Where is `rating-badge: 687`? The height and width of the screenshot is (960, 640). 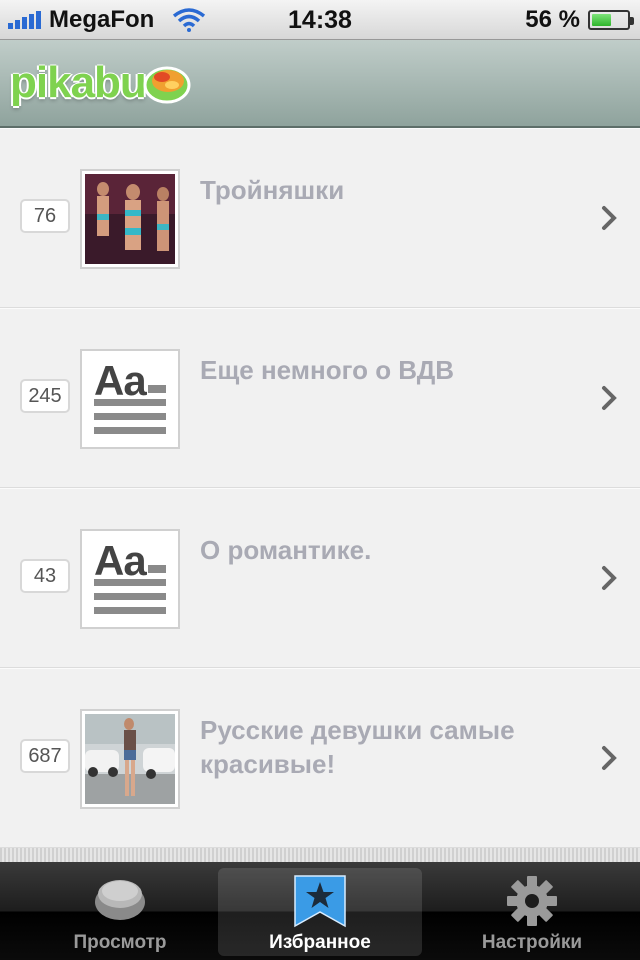
rating-badge: 687 is located at coordinates (45, 756).